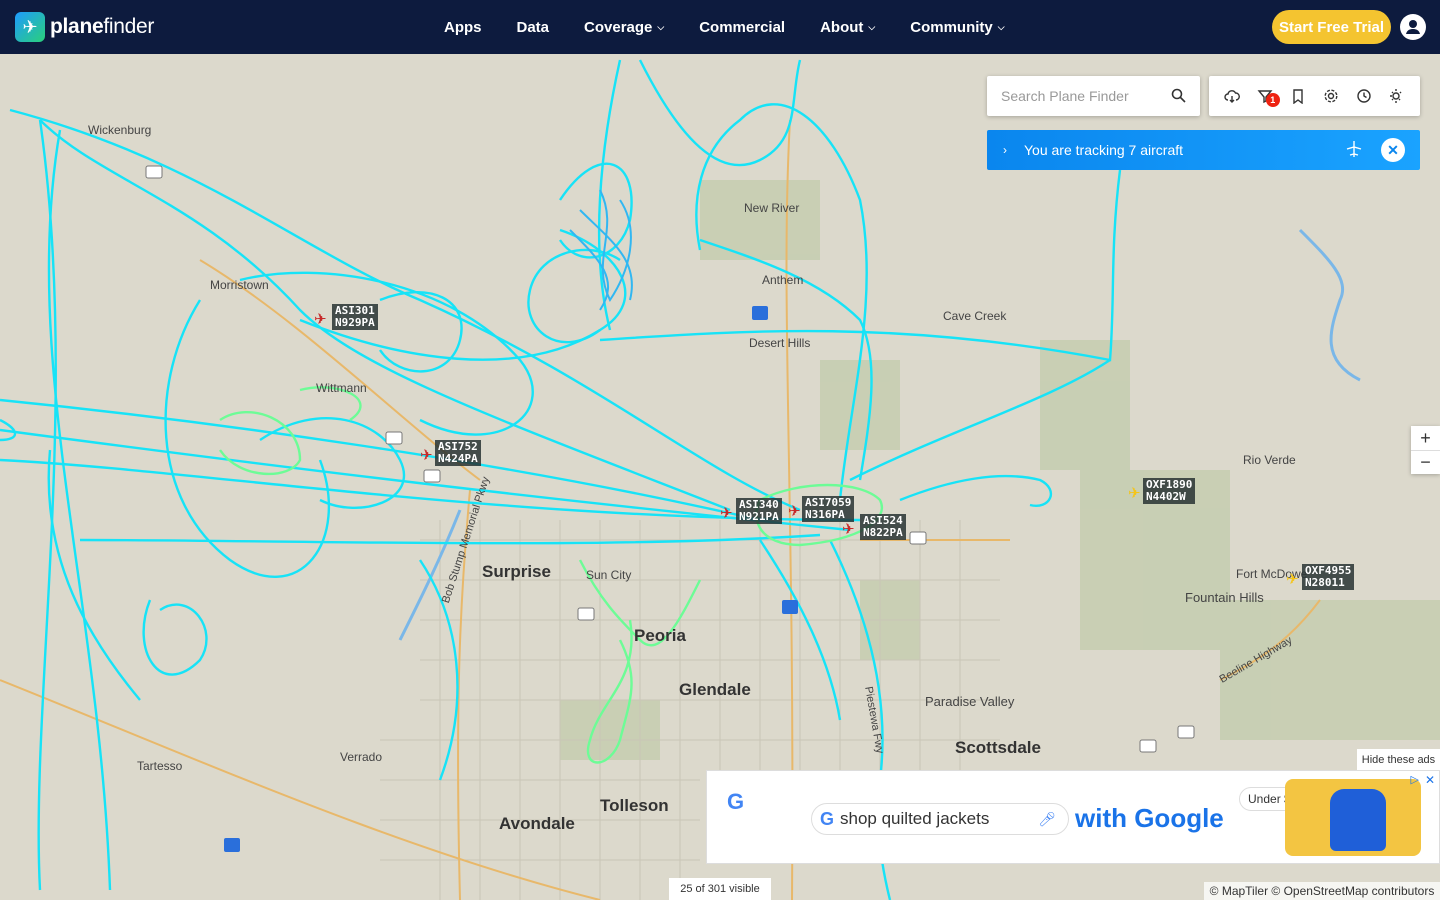  Describe the element at coordinates (1314, 96) in the screenshot. I see `map-toolbar: 1` at that location.